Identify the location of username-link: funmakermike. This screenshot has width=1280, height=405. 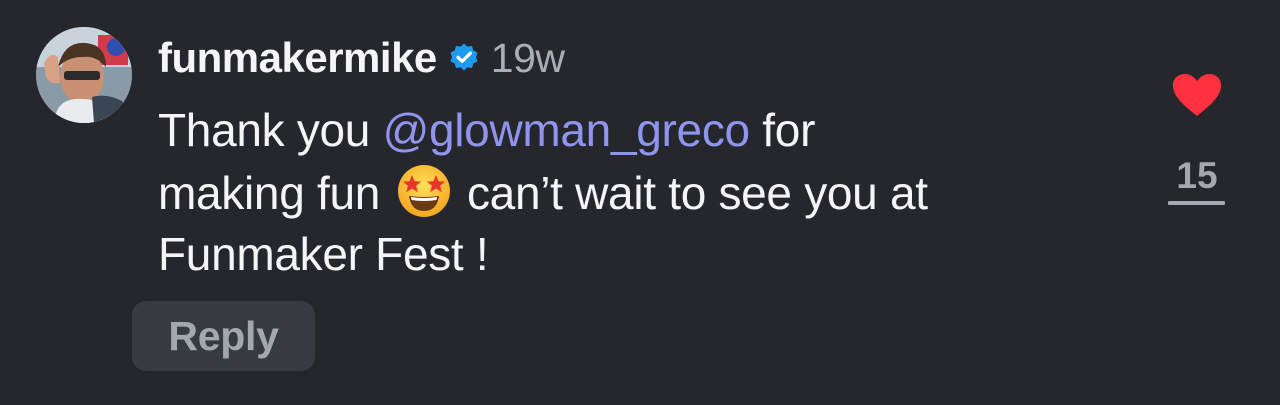
(297, 58).